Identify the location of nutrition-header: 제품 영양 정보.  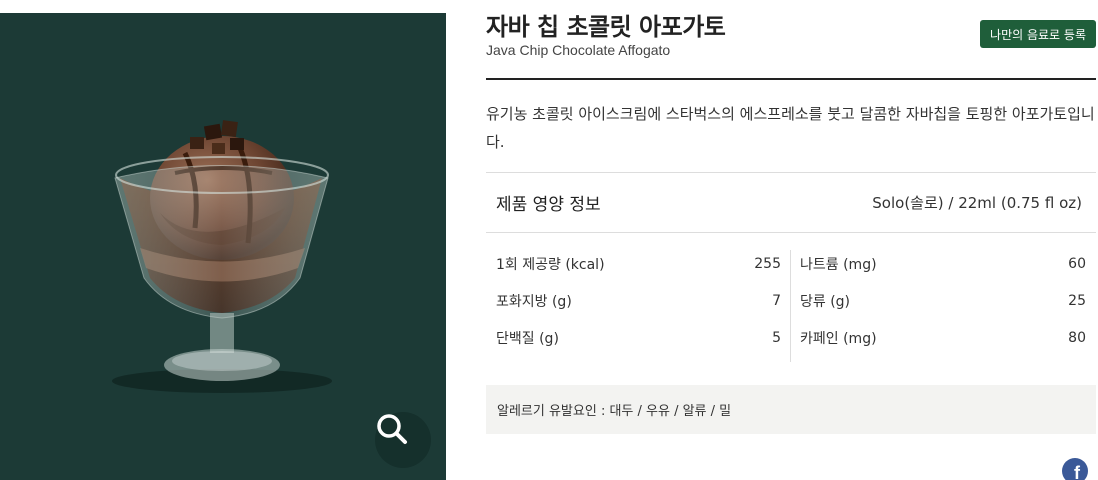
(548, 205).